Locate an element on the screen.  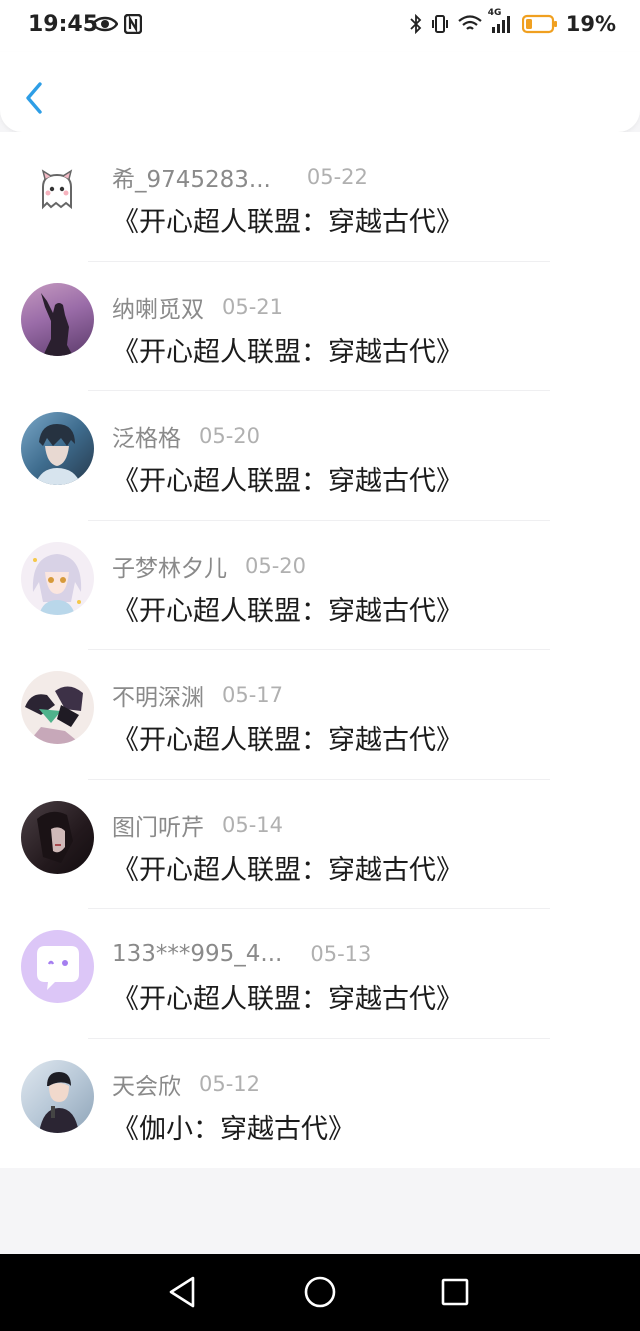
status-left-icons is located at coordinates (117, 24).